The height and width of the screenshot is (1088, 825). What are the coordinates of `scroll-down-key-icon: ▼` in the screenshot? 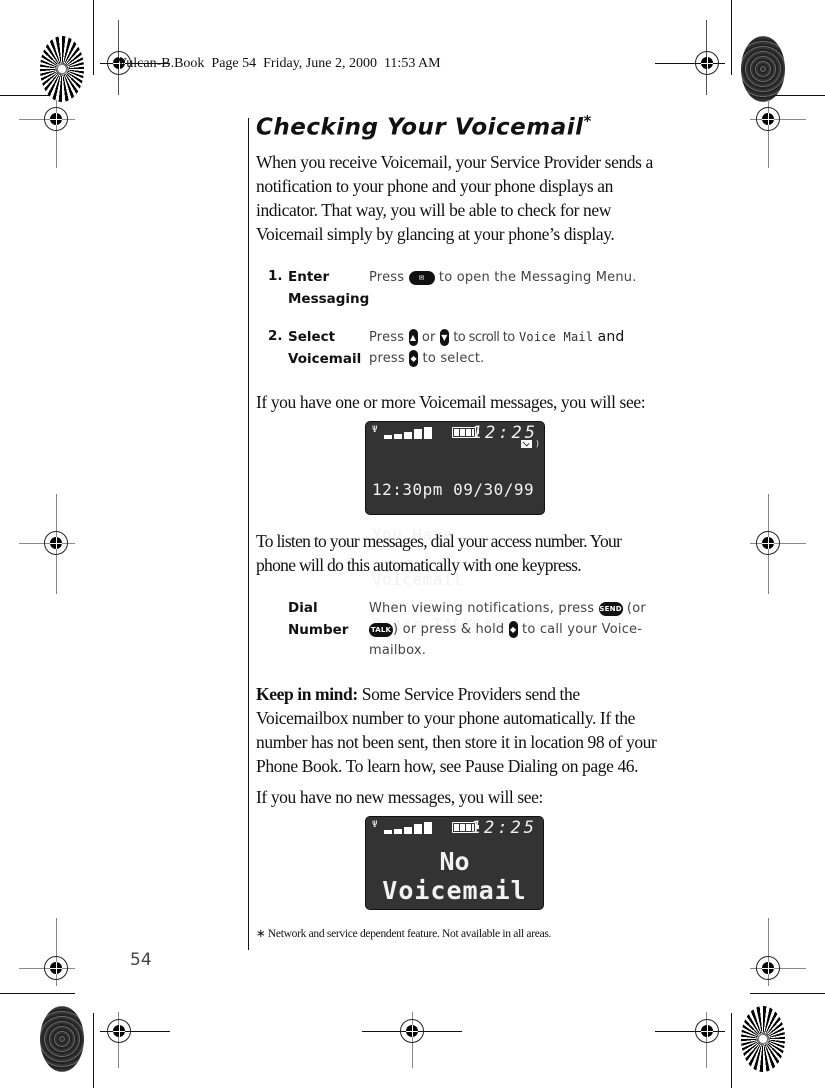 It's located at (444, 337).